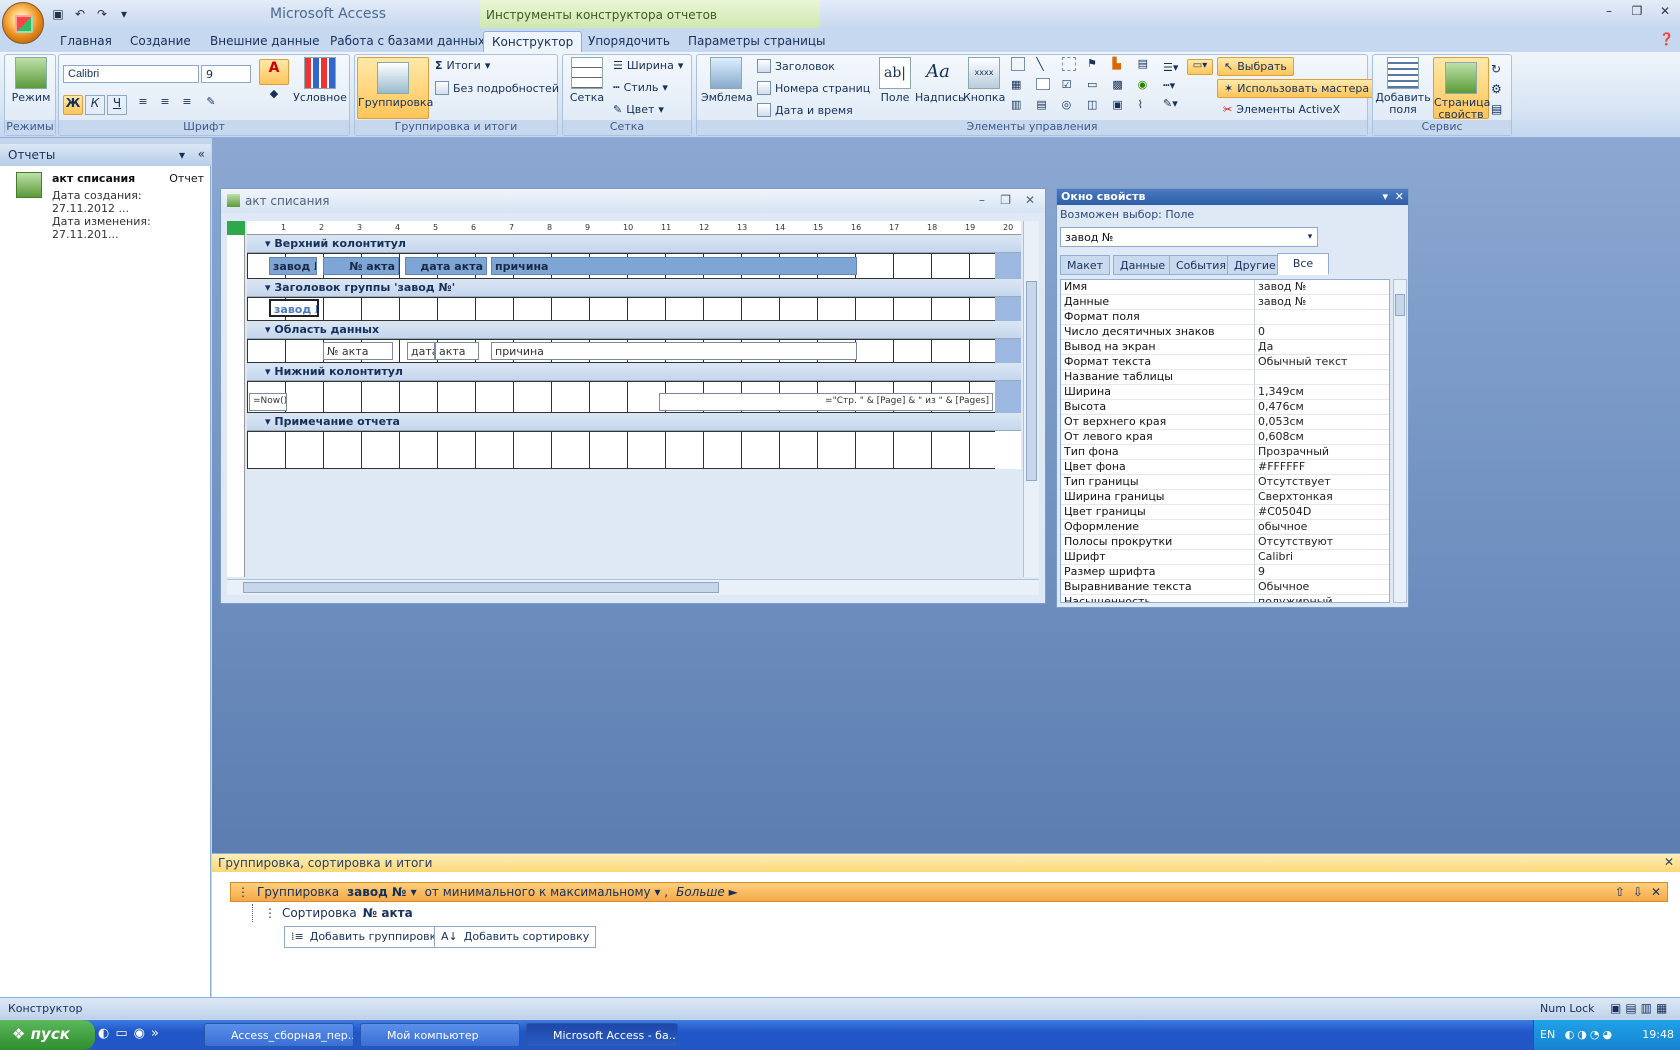 This screenshot has height=1050, width=1680. Describe the element at coordinates (1322, 422) in the screenshot. I see `property-value: 0,053см` at that location.